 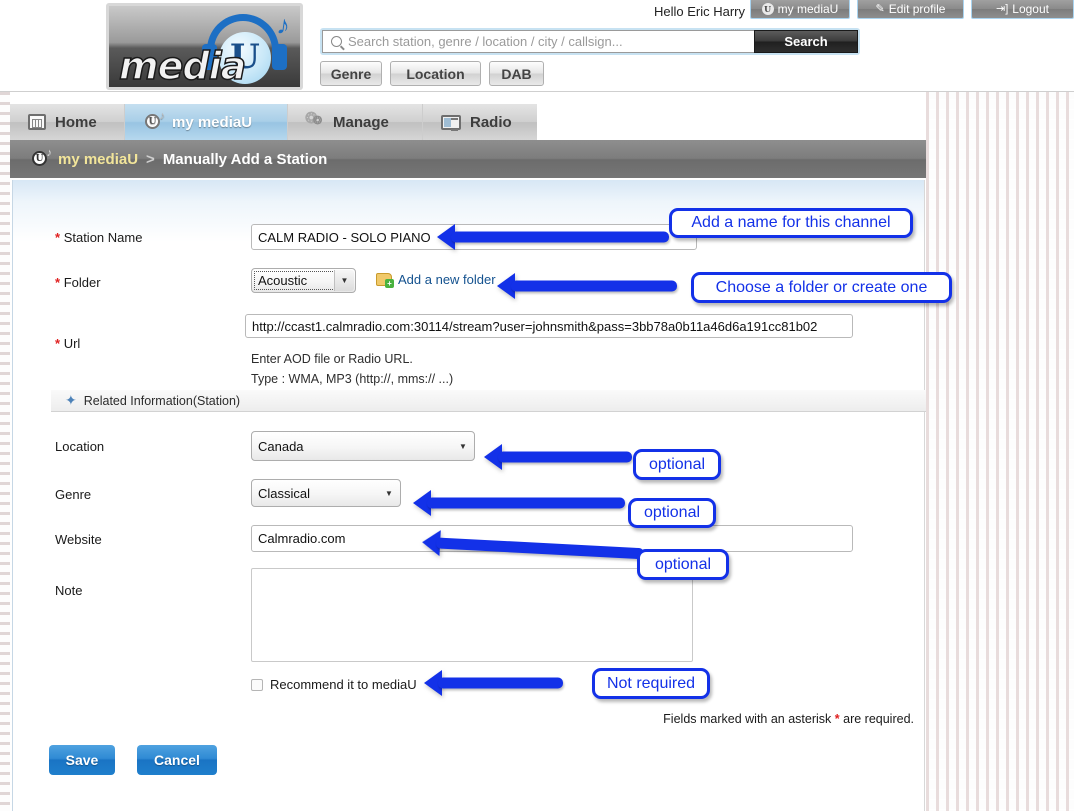 What do you see at coordinates (245, 159) in the screenshot?
I see `breadcrumb-current: Manually Add a Station` at bounding box center [245, 159].